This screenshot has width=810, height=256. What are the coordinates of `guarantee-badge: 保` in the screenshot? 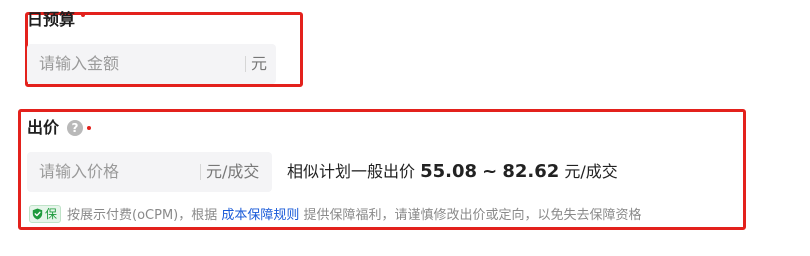 It's located at (45, 214).